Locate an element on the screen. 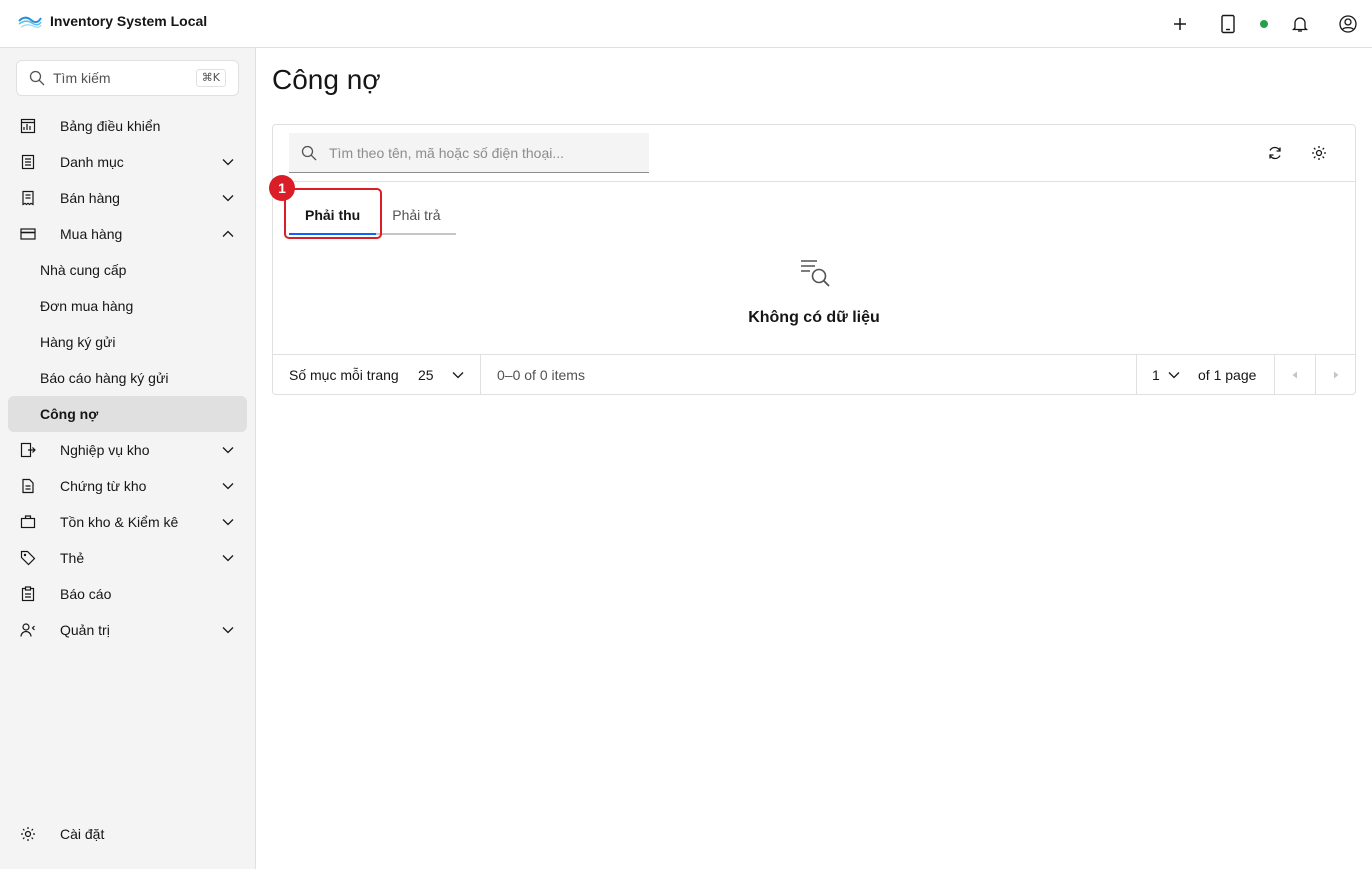 The height and width of the screenshot is (869, 1372). annotation-badge: 1 is located at coordinates (282, 188).